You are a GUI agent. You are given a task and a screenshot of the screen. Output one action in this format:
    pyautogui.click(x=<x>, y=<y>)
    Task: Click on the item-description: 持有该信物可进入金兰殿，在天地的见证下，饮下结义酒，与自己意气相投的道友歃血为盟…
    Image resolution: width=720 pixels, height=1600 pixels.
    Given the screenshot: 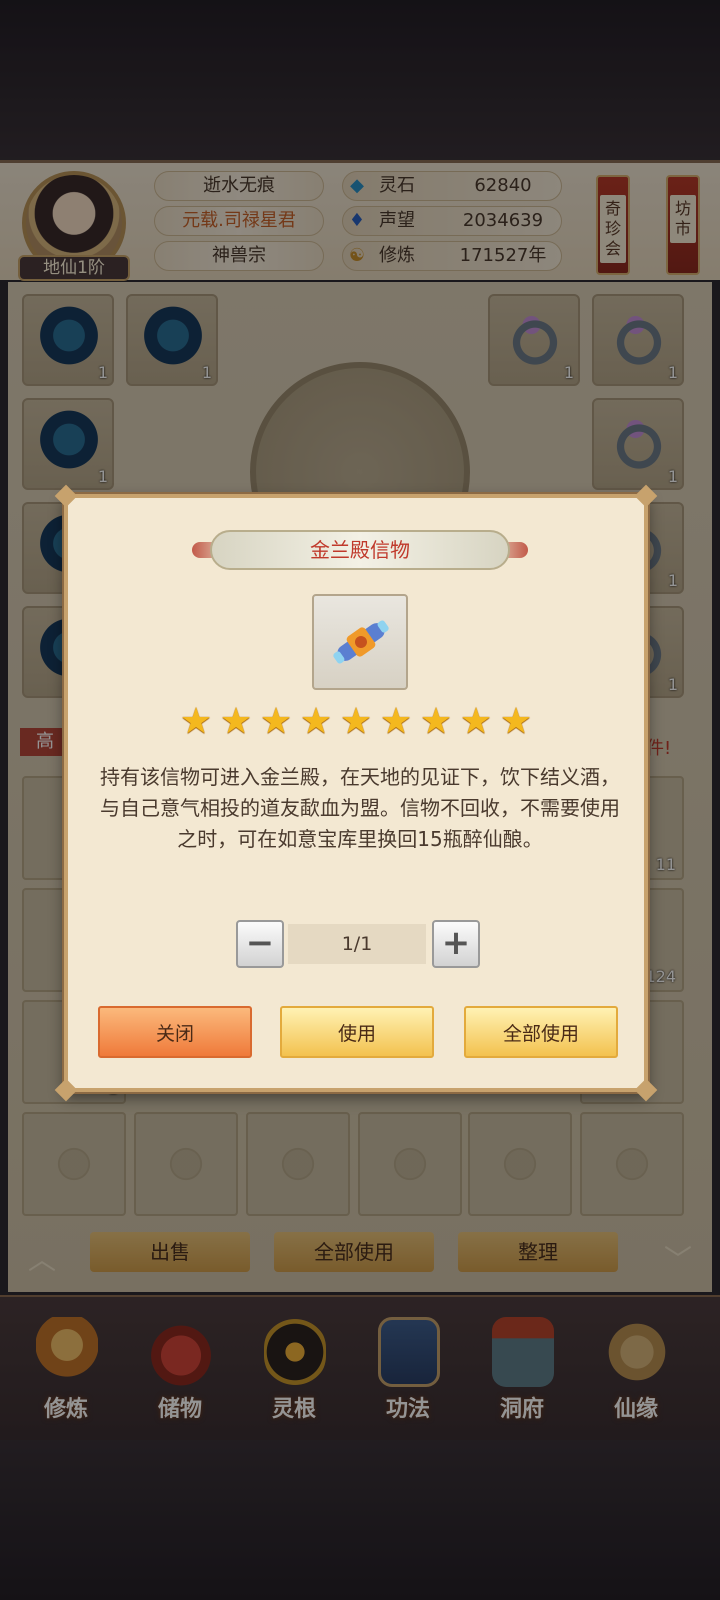 What is the action you would take?
    pyautogui.click(x=360, y=808)
    